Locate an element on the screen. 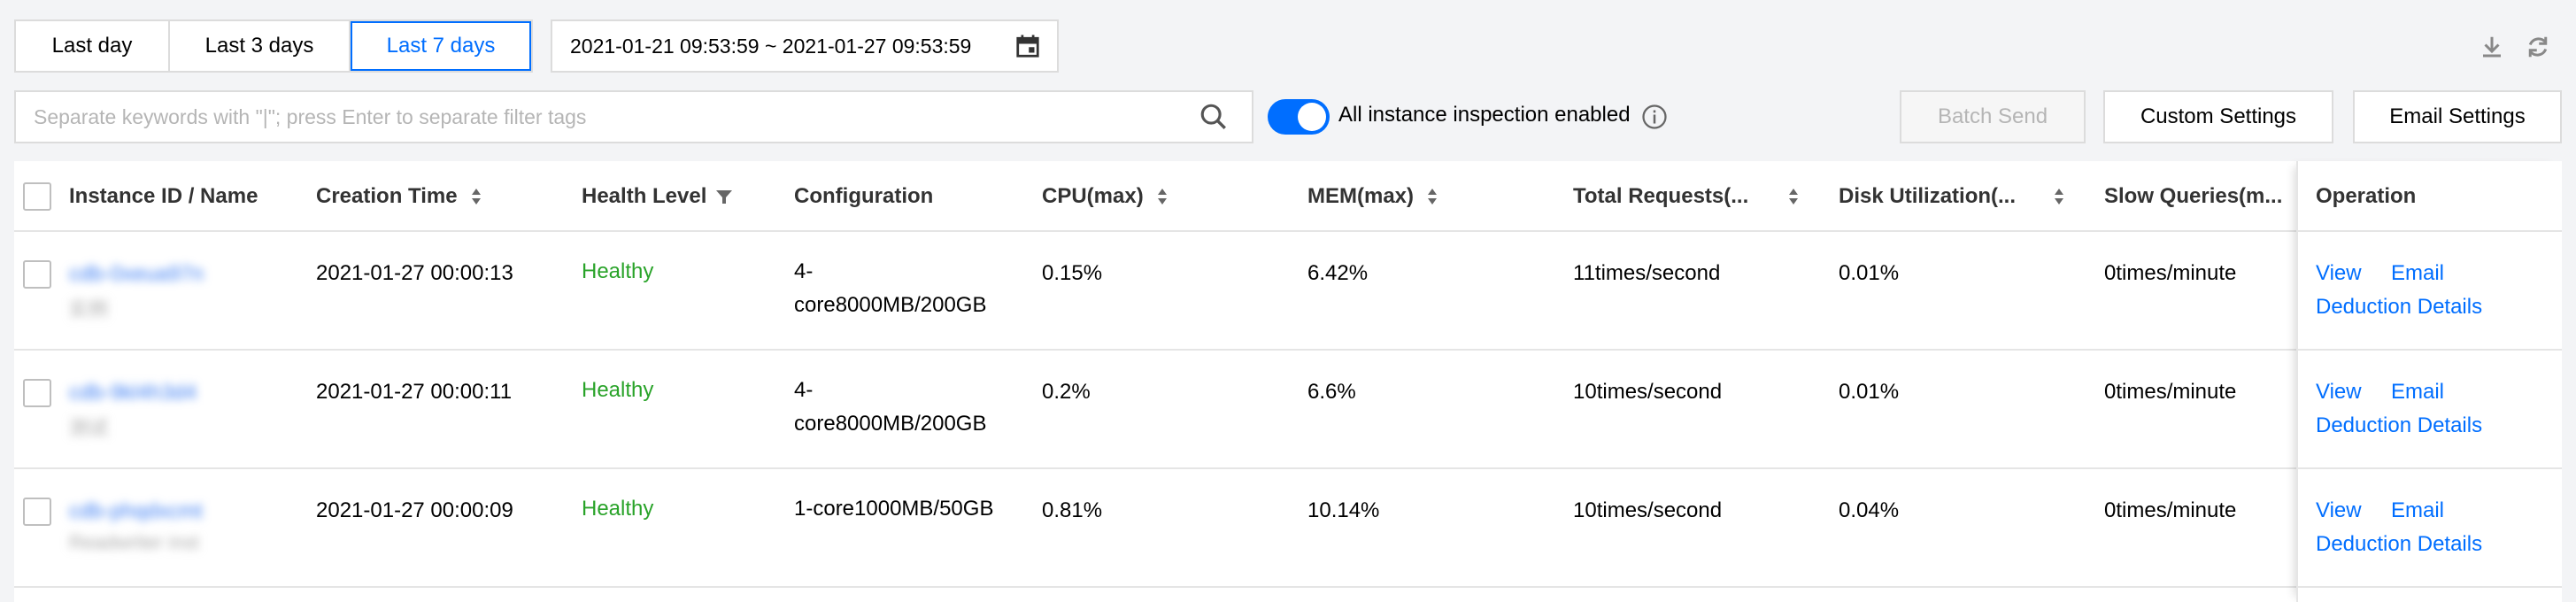  refresh-icon is located at coordinates (2538, 47).